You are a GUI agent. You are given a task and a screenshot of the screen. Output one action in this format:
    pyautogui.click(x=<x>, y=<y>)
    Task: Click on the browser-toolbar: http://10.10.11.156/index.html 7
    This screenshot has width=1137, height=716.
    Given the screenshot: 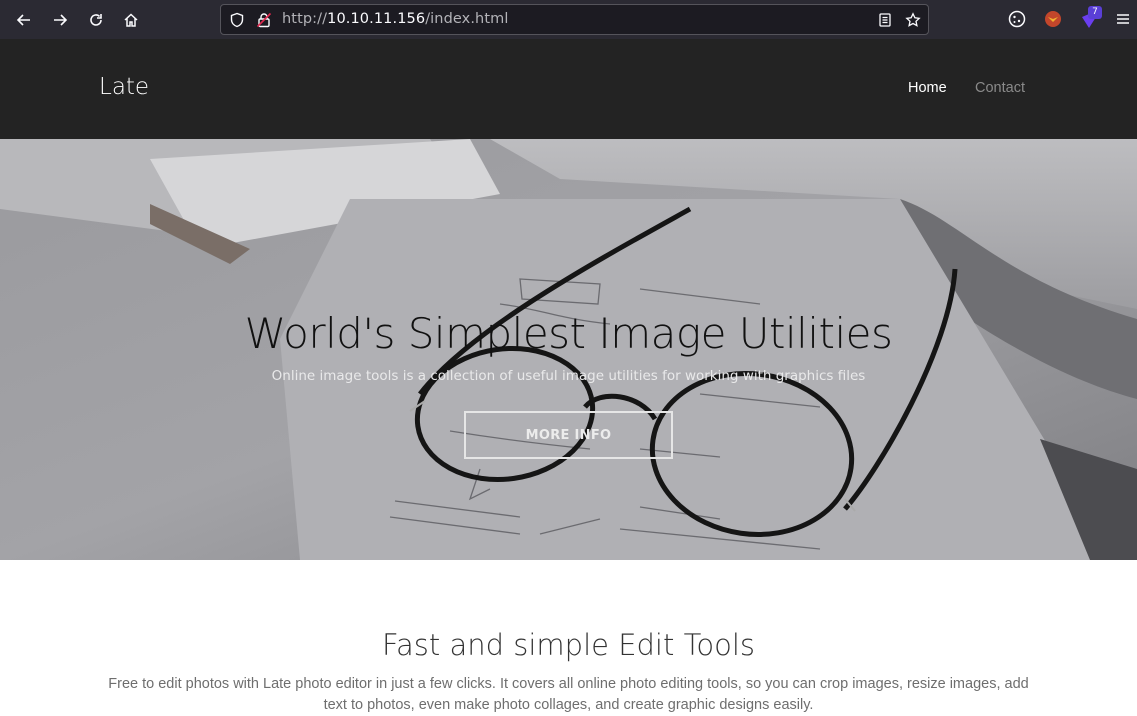 What is the action you would take?
    pyautogui.click(x=568, y=19)
    